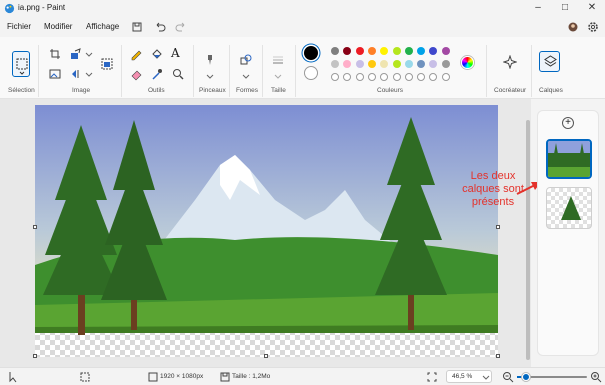  I want to click on maximize-button: □, so click(565, 8).